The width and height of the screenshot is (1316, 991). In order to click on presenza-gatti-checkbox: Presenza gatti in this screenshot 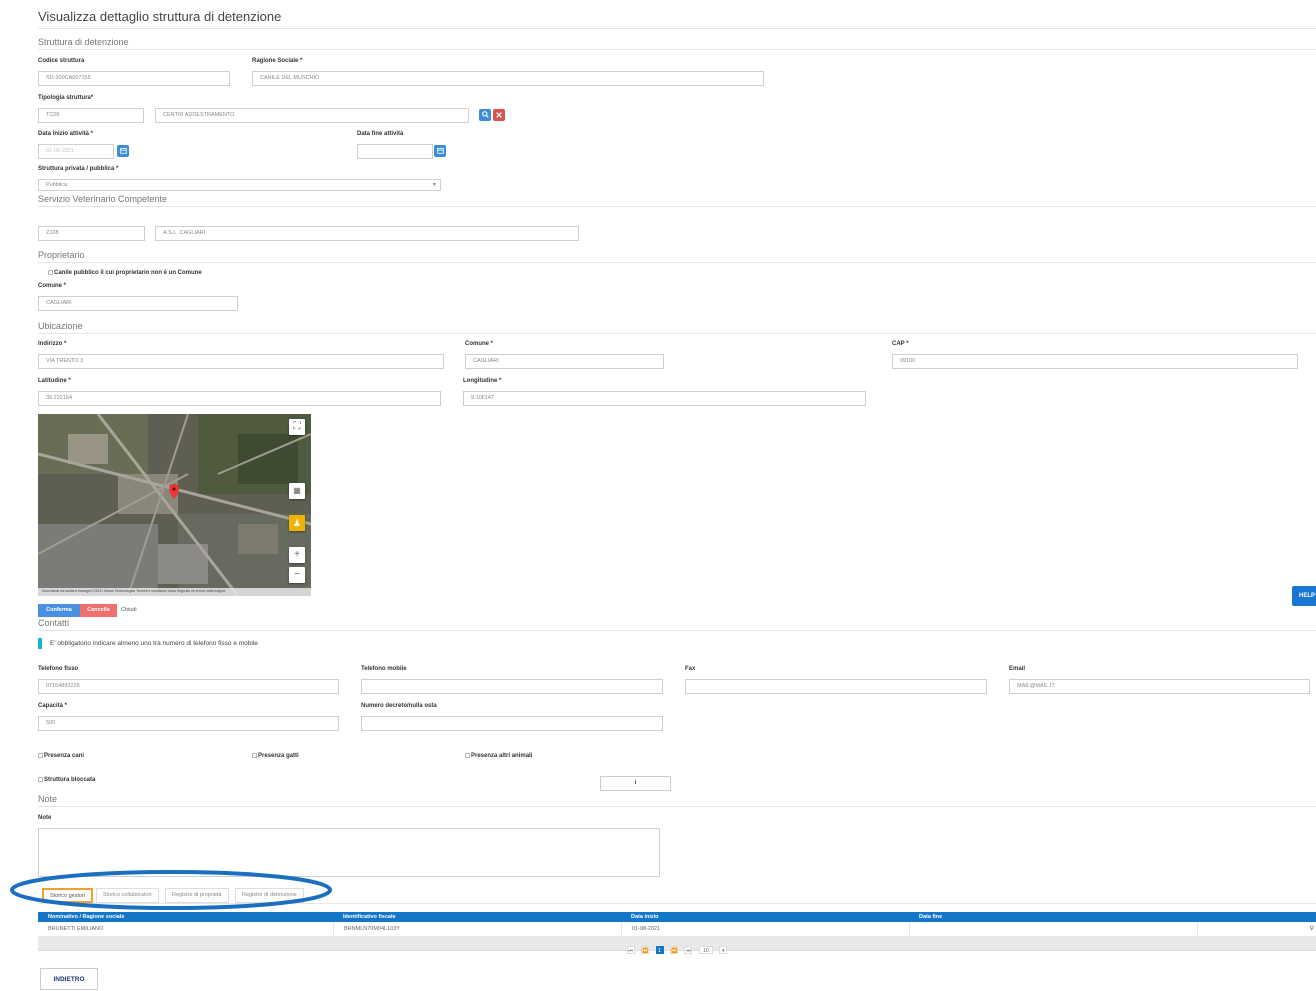, I will do `click(275, 756)`.